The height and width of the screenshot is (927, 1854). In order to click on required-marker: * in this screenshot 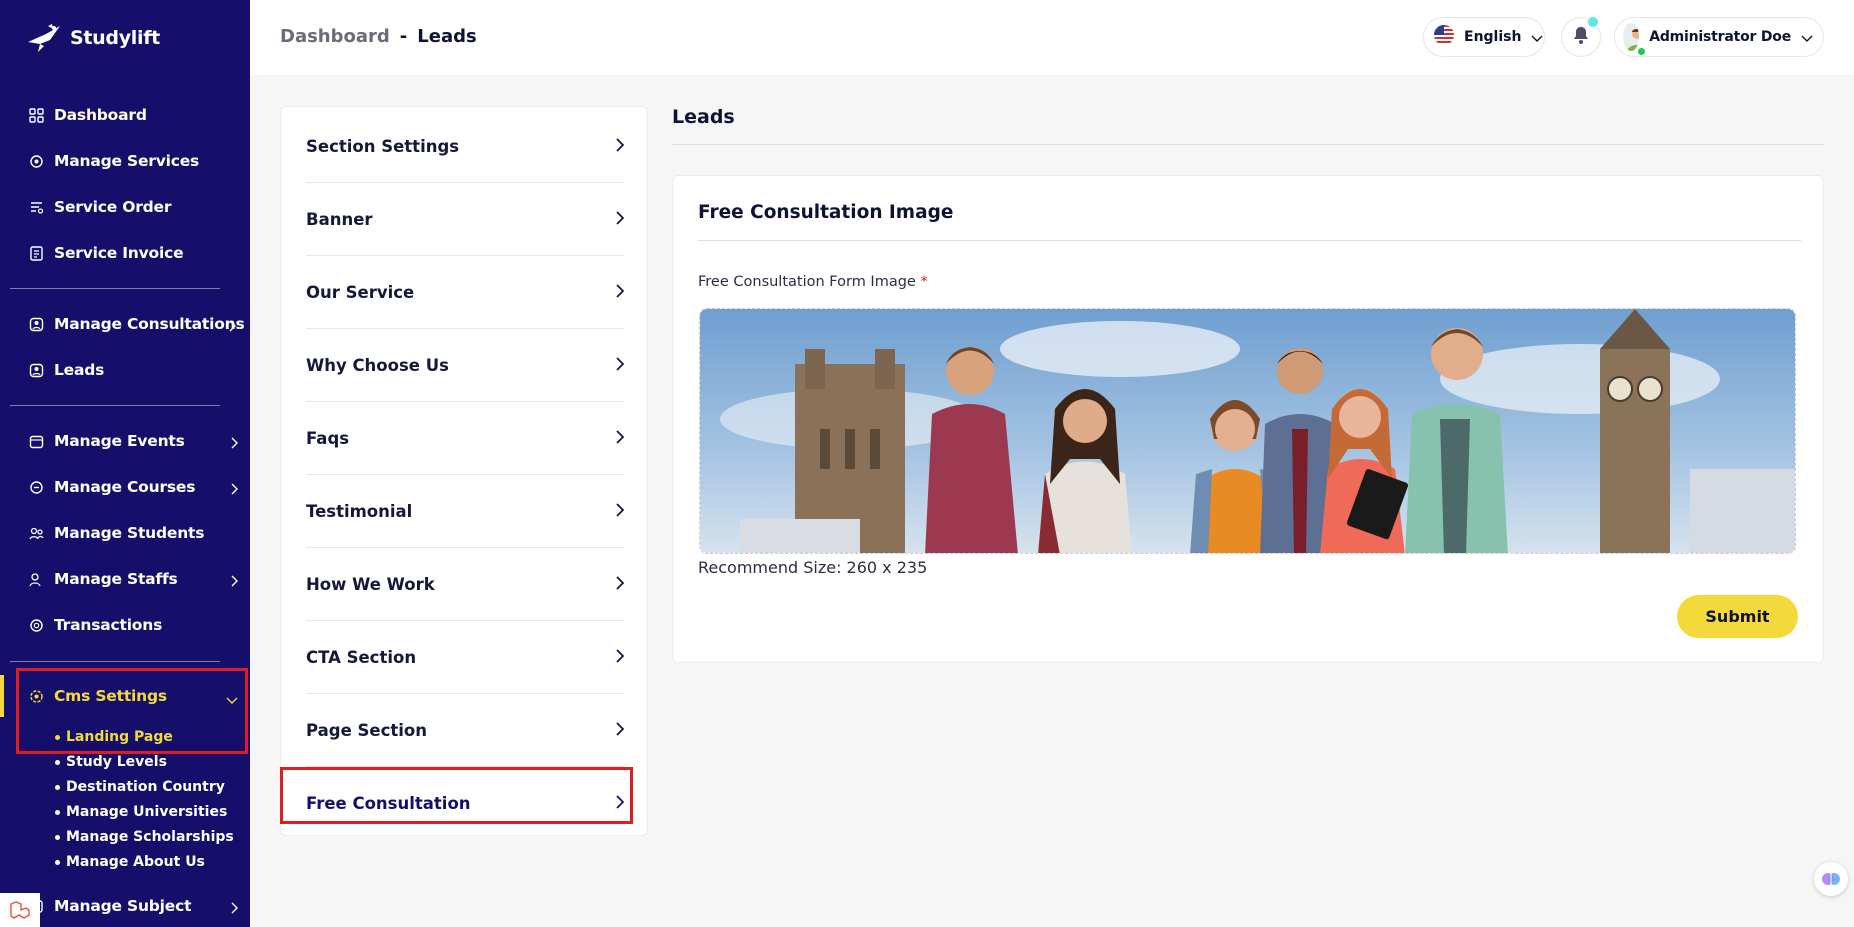, I will do `click(924, 282)`.